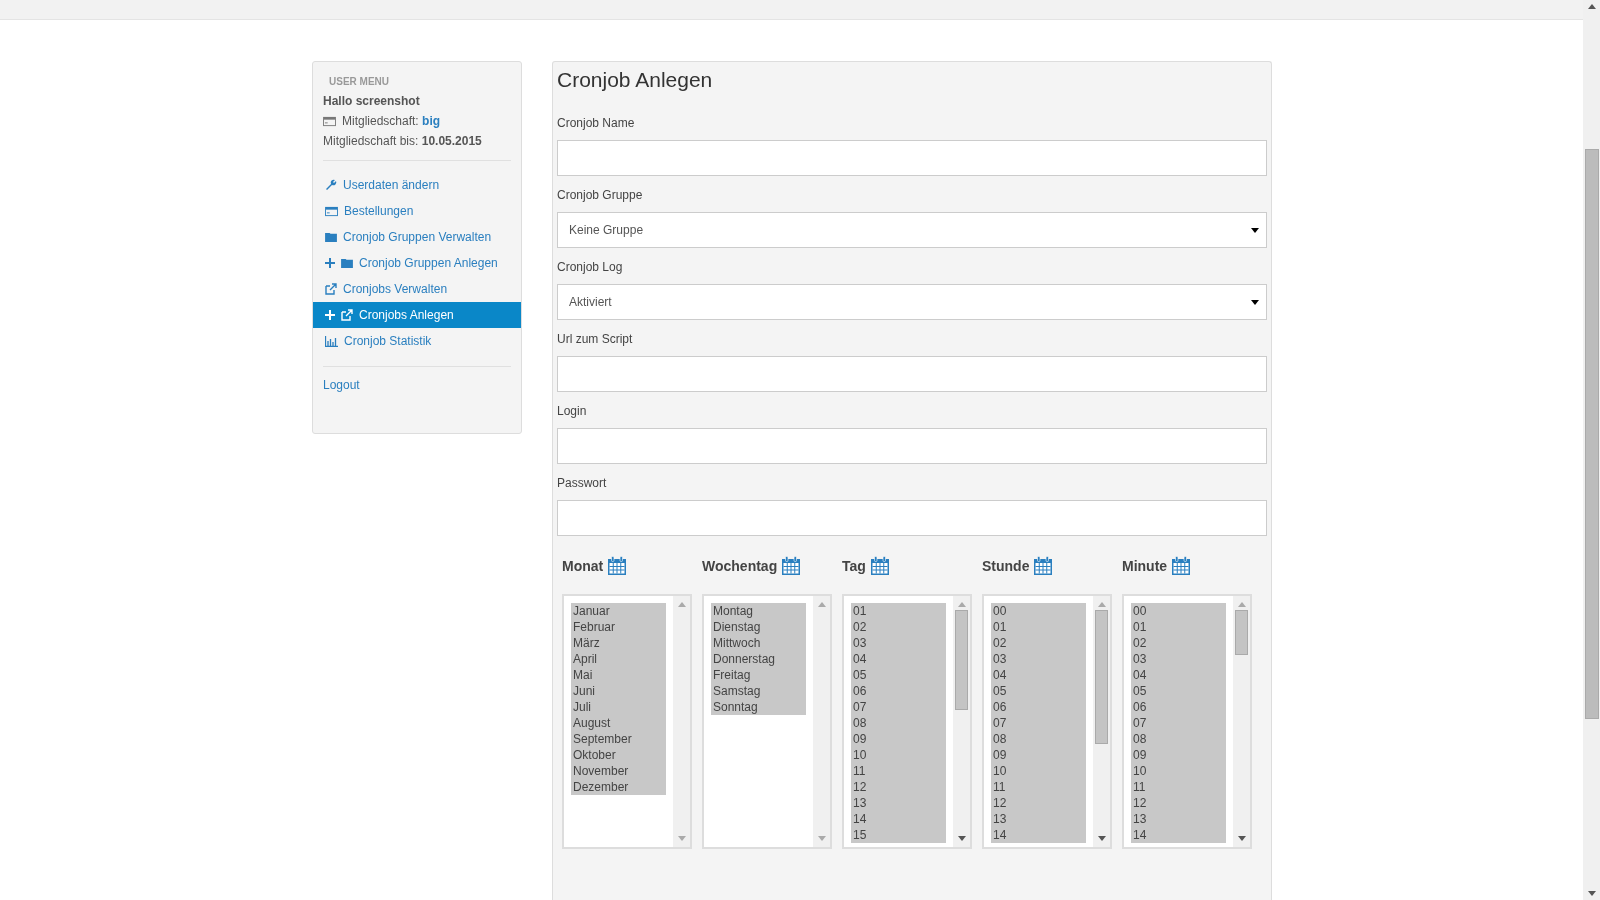  What do you see at coordinates (618, 691) in the screenshot?
I see `list-option: Juni` at bounding box center [618, 691].